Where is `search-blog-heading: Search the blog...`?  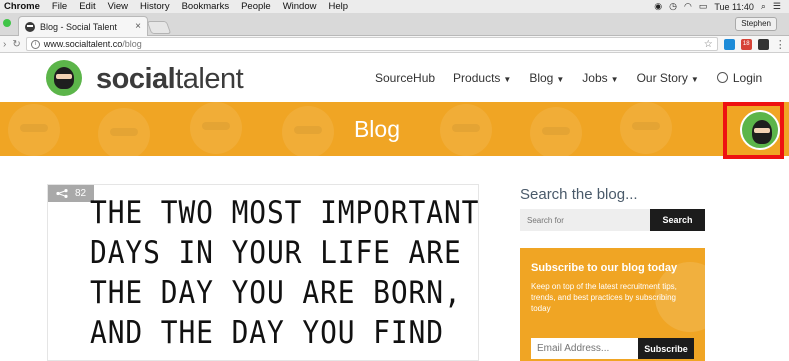
search-blog-heading: Search the blog... is located at coordinates (579, 194).